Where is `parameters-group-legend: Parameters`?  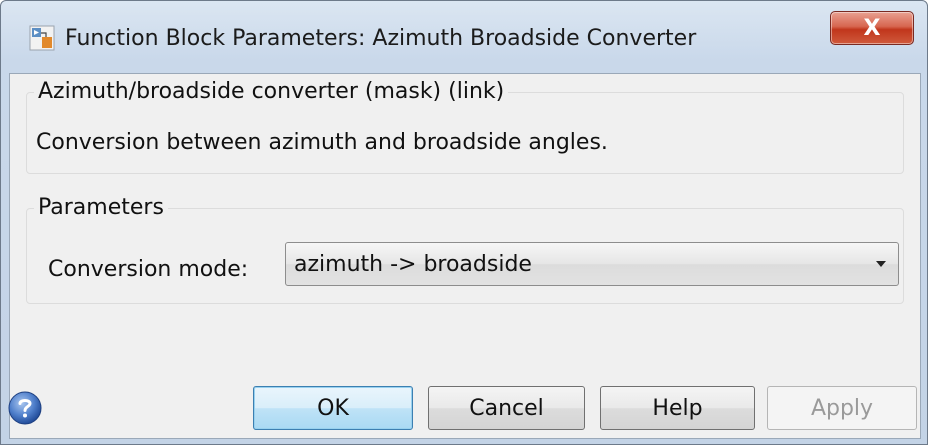
parameters-group-legend: Parameters is located at coordinates (101, 207).